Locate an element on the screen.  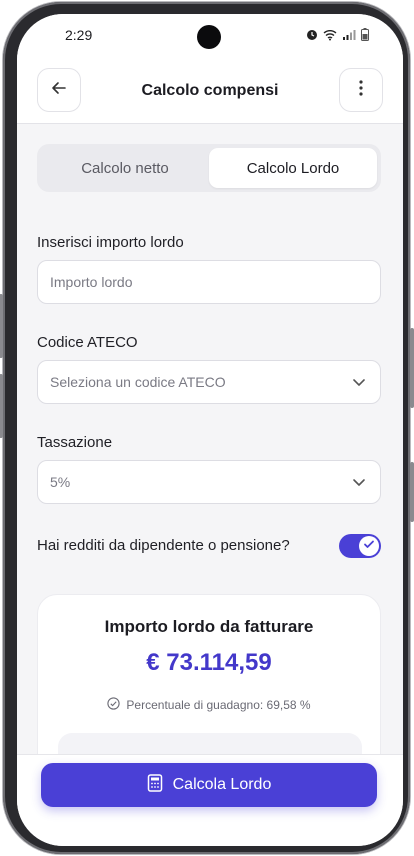
employee-income-label: Hai redditi da dipendente o pensione? is located at coordinates (163, 545).